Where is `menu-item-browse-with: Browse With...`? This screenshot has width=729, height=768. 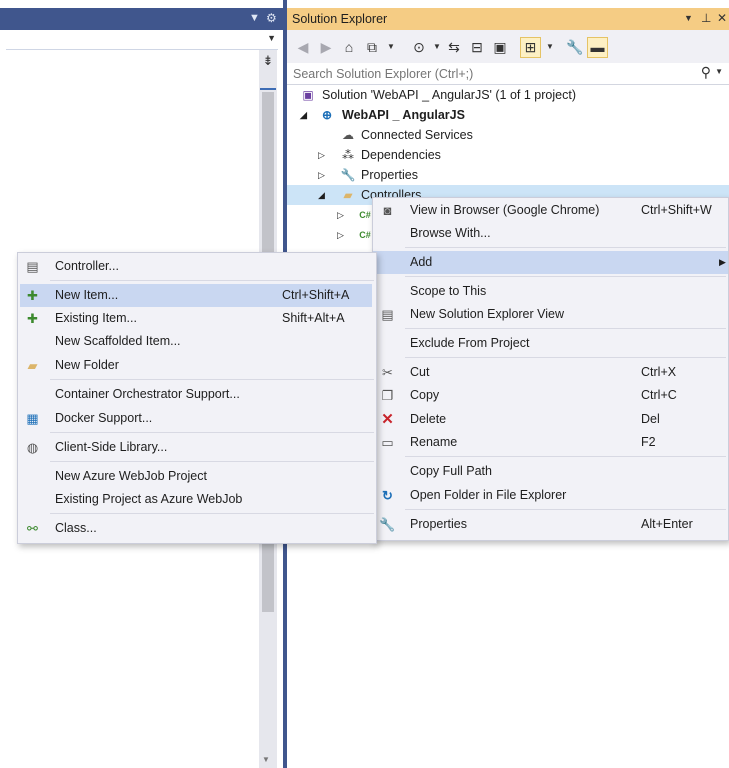
menu-item-browse-with: Browse With... is located at coordinates (550, 233).